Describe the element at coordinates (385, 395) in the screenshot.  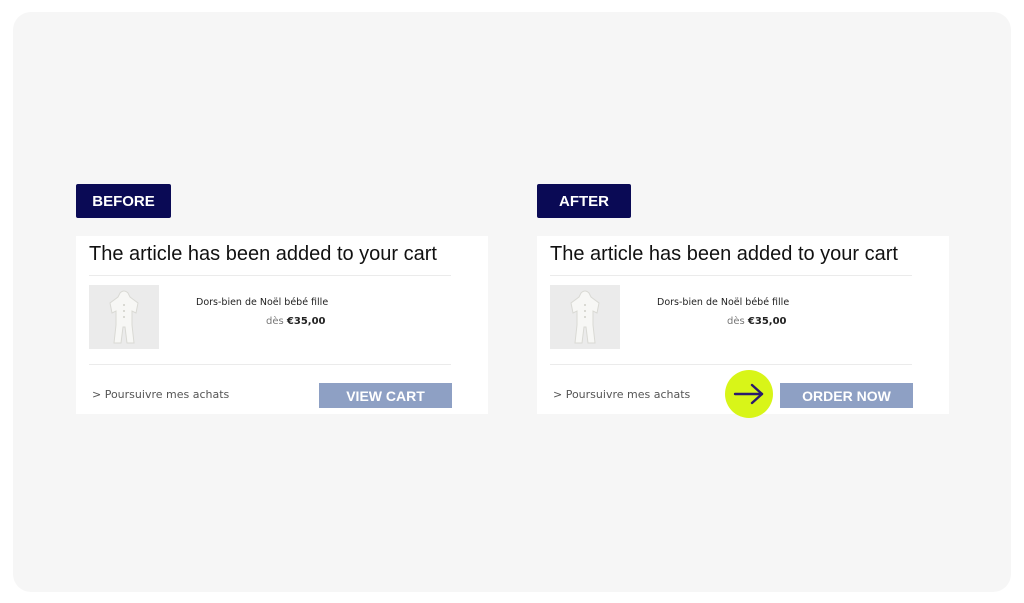
I see `view-cart-button: VIEW CART` at that location.